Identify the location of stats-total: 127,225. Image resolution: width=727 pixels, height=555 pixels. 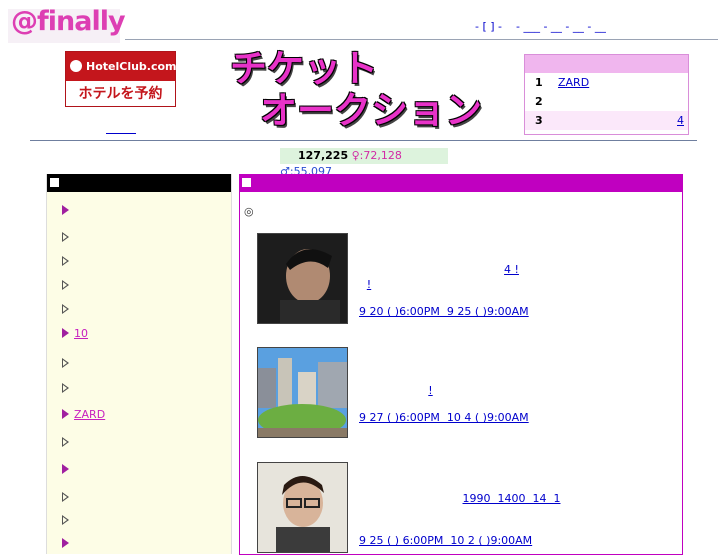
(323, 155).